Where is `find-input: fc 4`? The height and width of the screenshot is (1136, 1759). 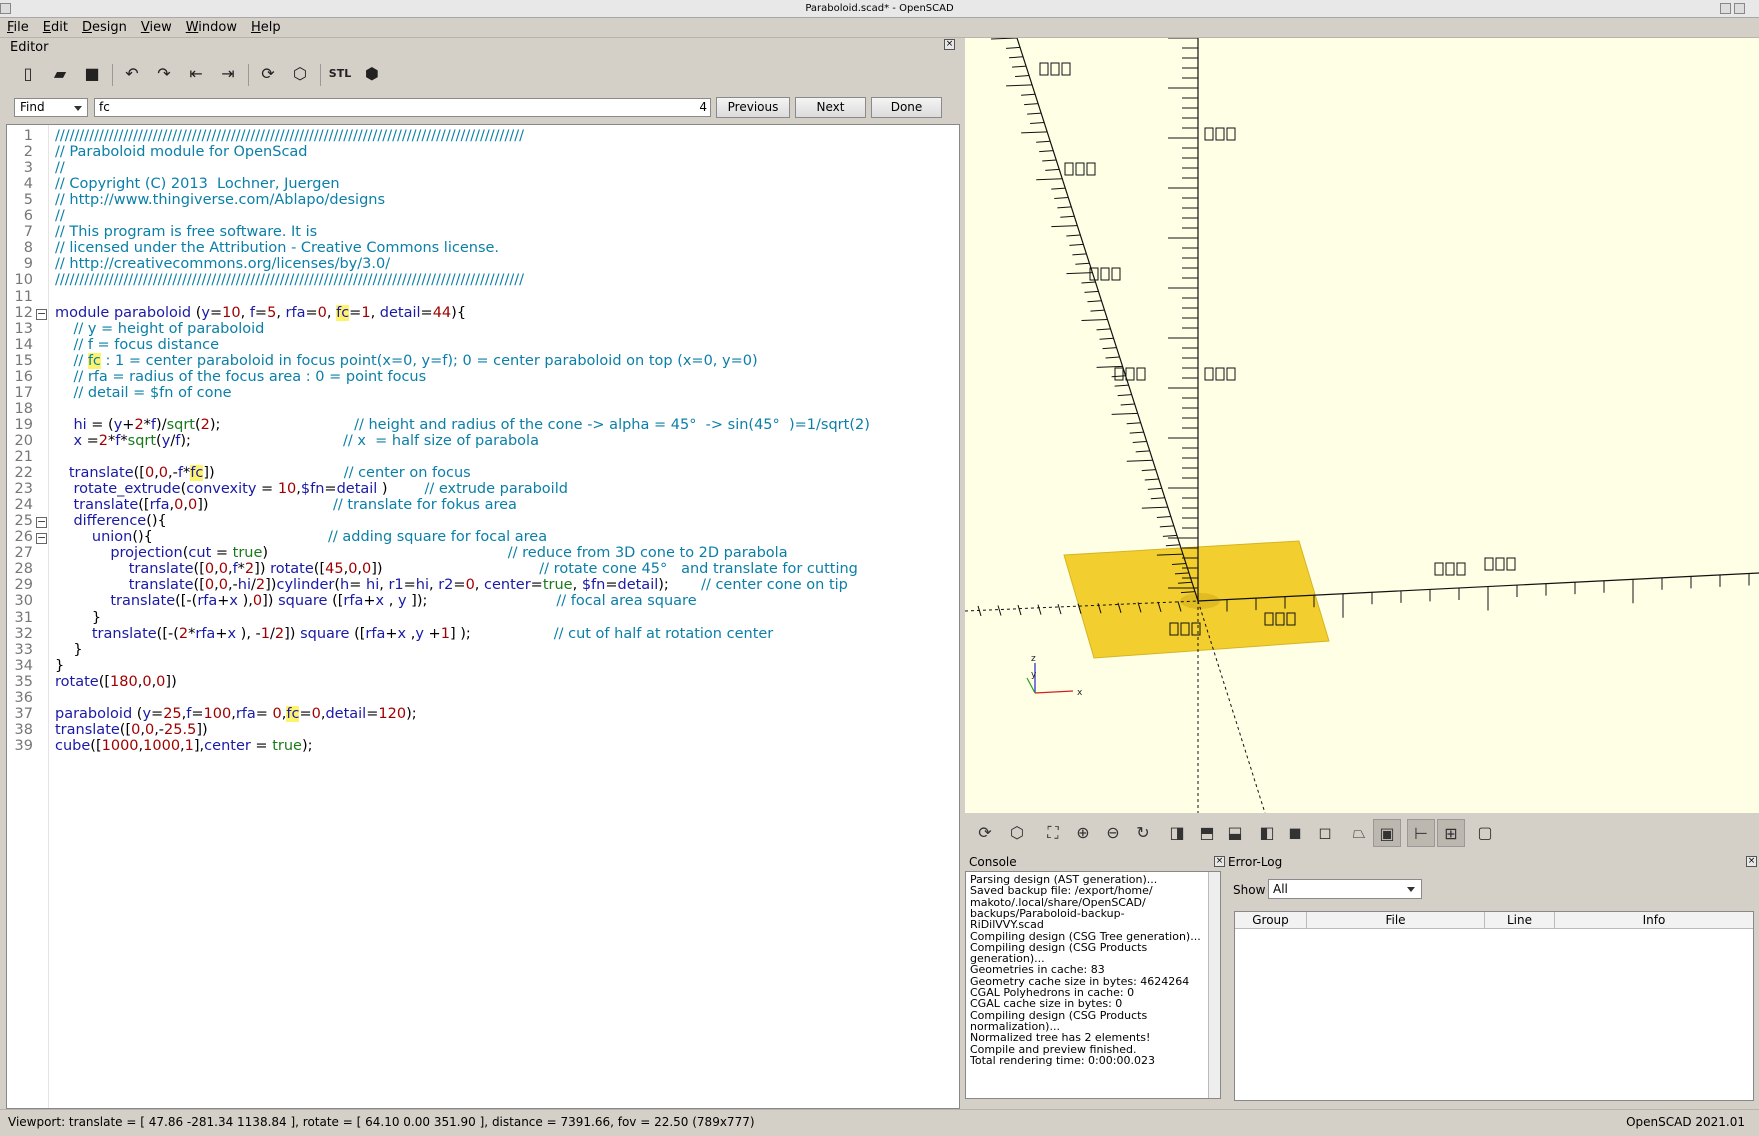
find-input: fc 4 is located at coordinates (402, 107).